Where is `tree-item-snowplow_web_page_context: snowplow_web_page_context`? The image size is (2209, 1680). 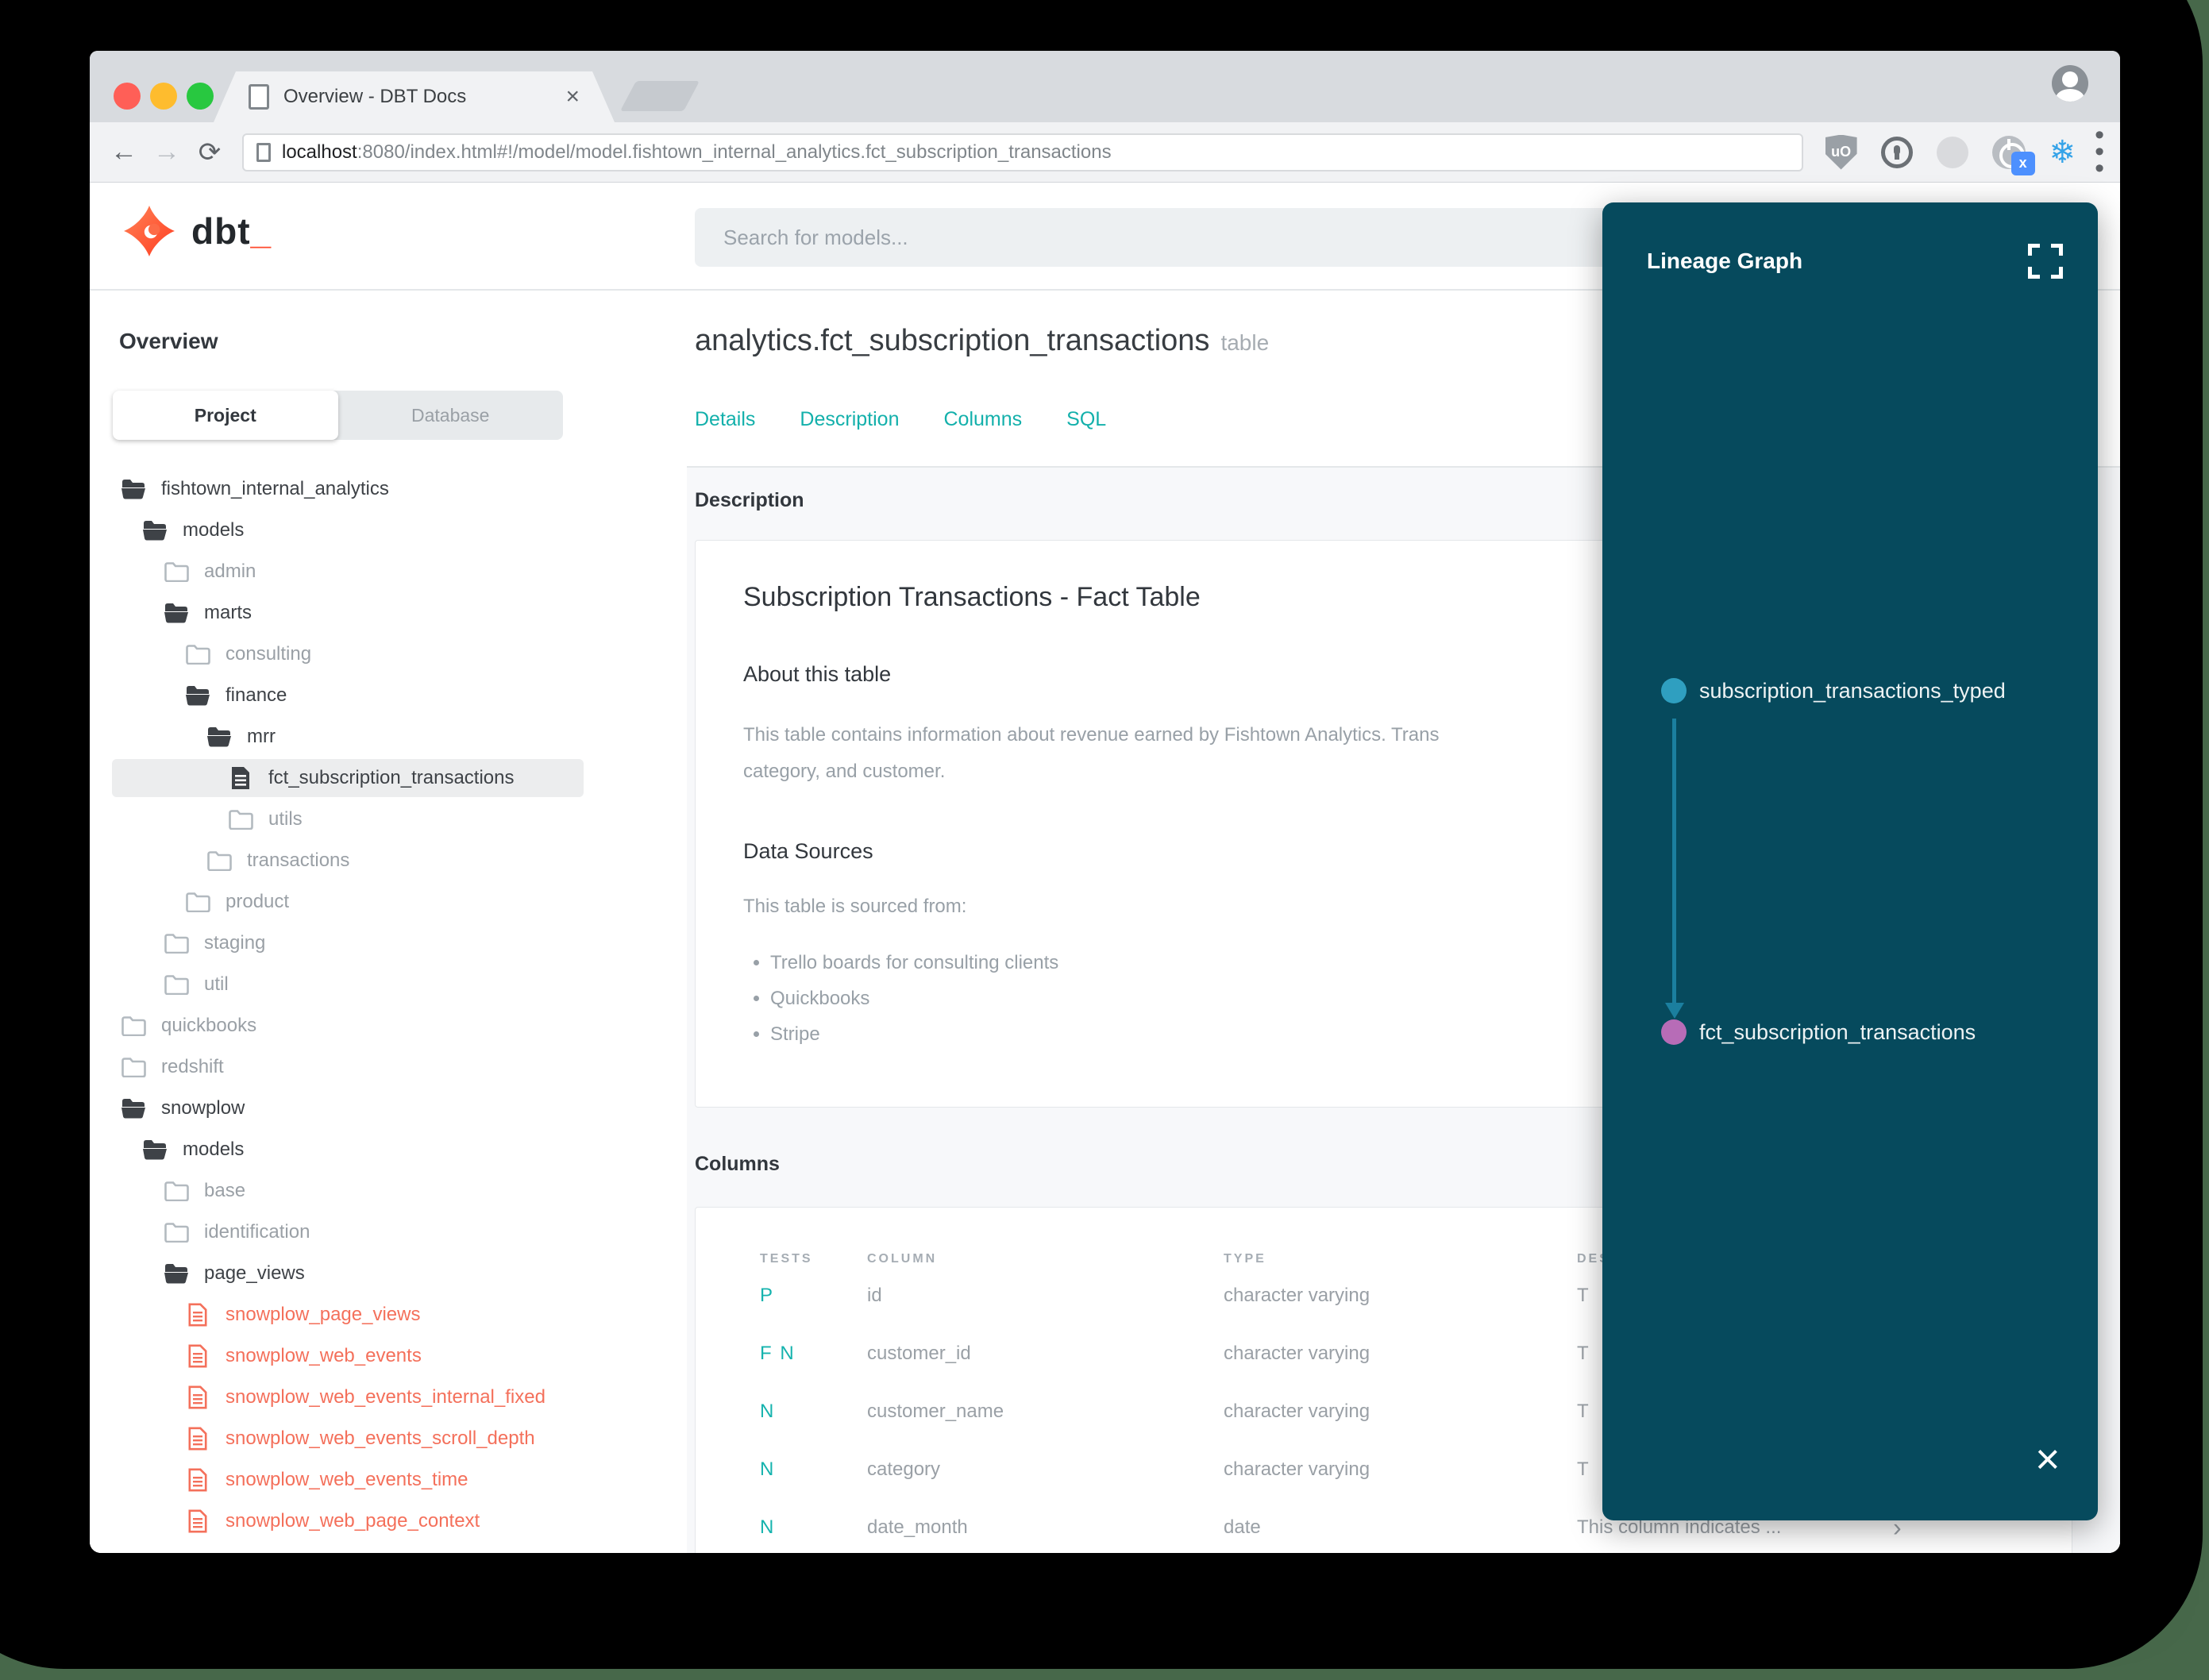
tree-item-snowplow_web_page_context: snowplow_web_page_context is located at coordinates (389, 1521).